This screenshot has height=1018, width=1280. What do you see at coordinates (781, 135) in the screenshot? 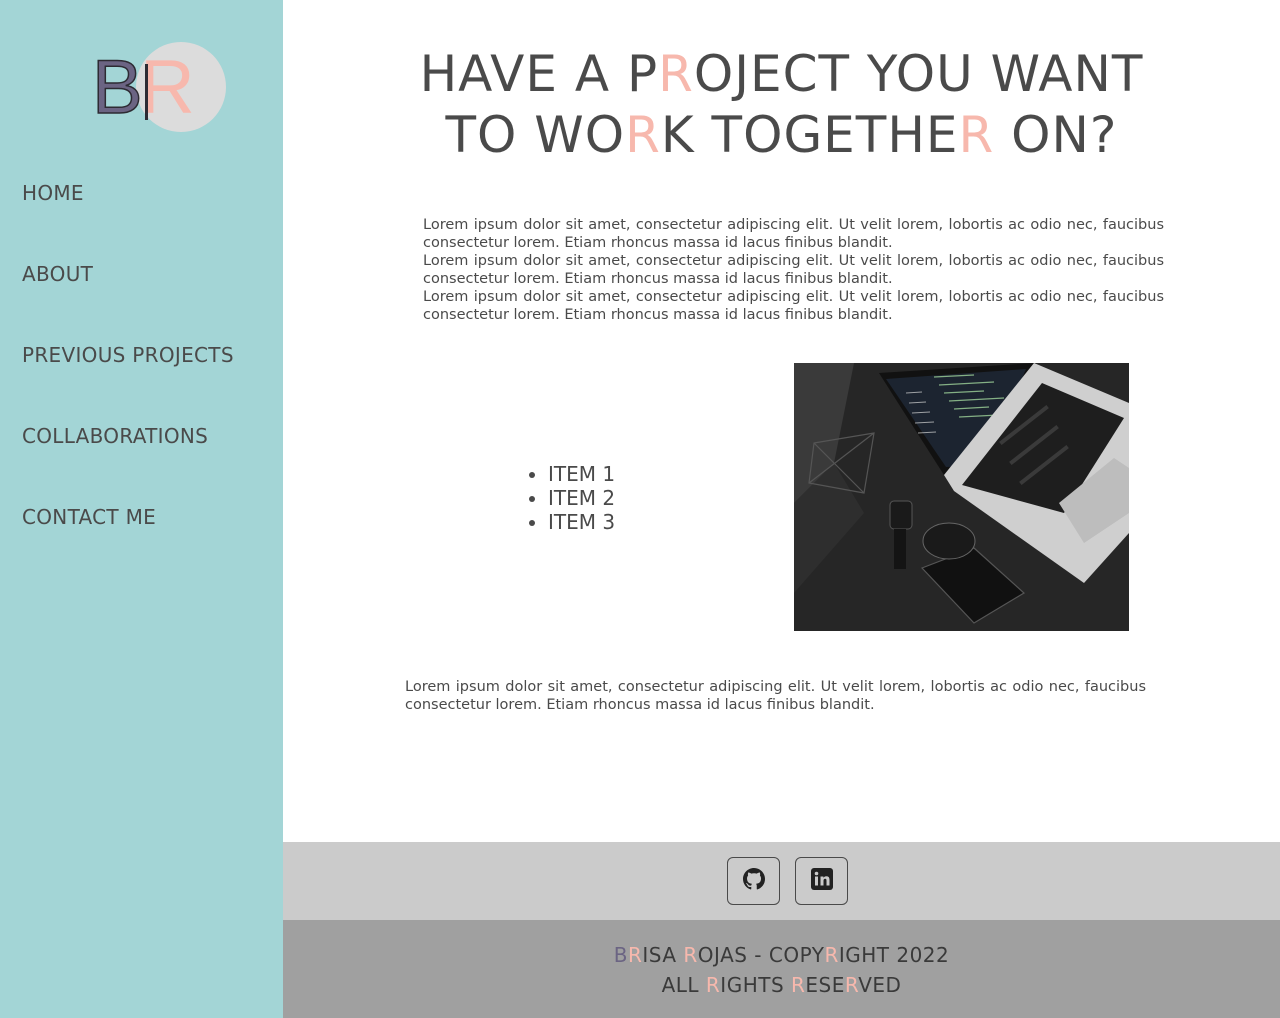
I see `headline-line-2: TO WORK TOGETHER ON?` at bounding box center [781, 135].